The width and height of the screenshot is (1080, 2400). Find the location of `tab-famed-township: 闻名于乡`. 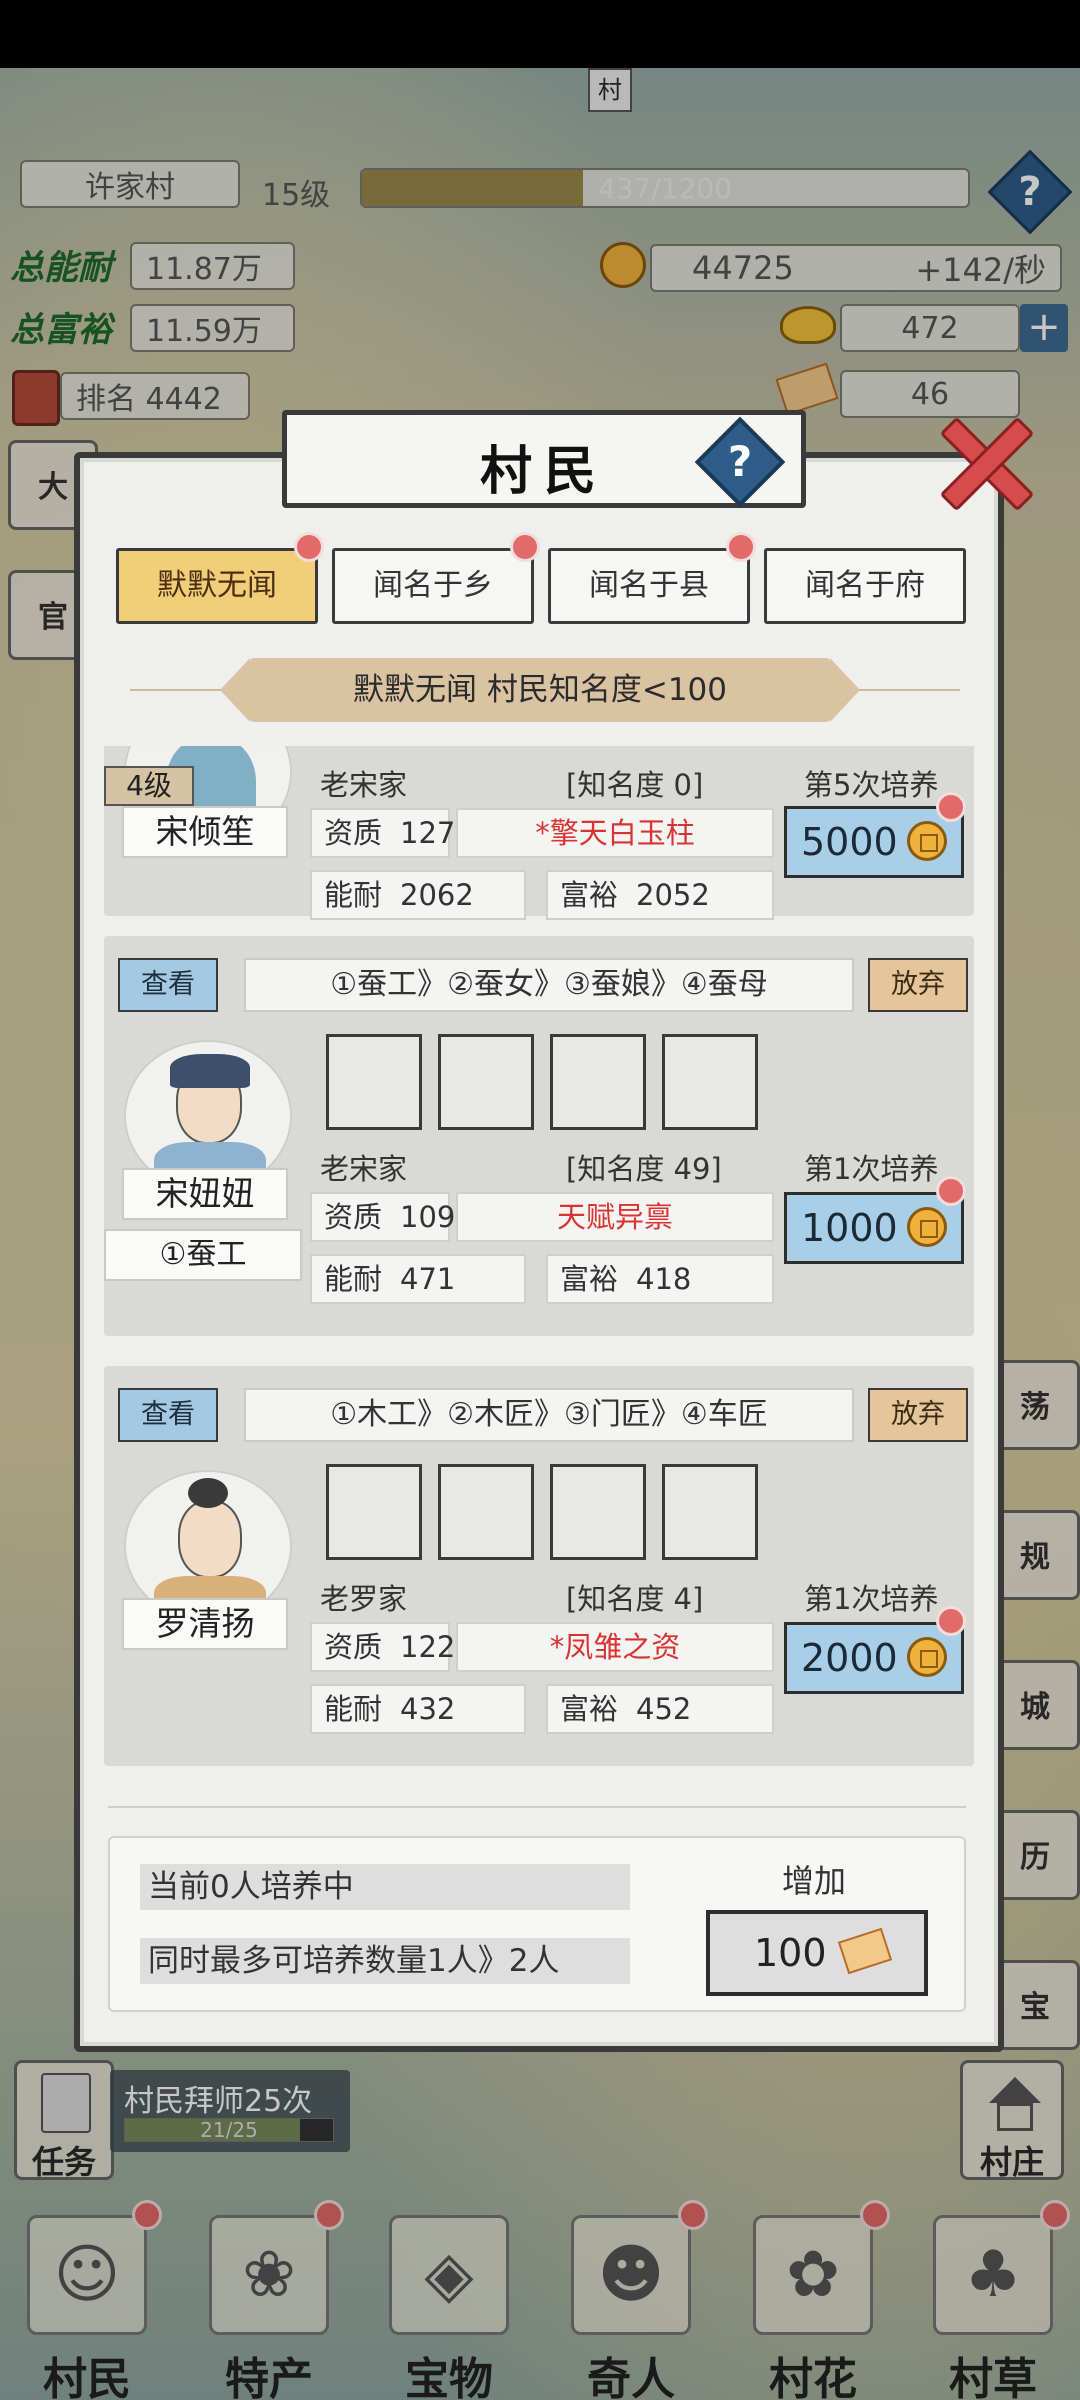

tab-famed-township: 闻名于乡 is located at coordinates (433, 586).